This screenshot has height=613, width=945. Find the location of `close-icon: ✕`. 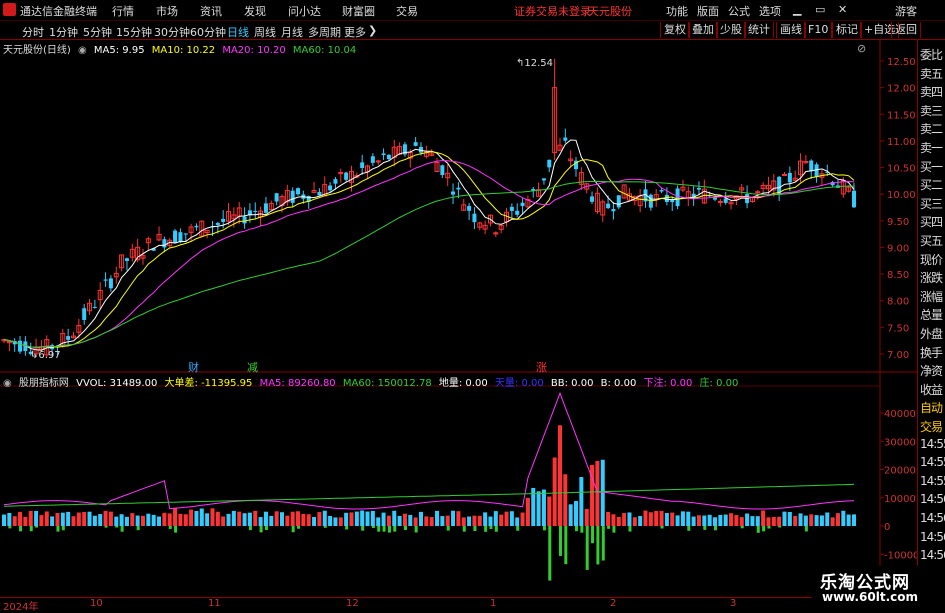

close-icon: ✕ is located at coordinates (842, 9).